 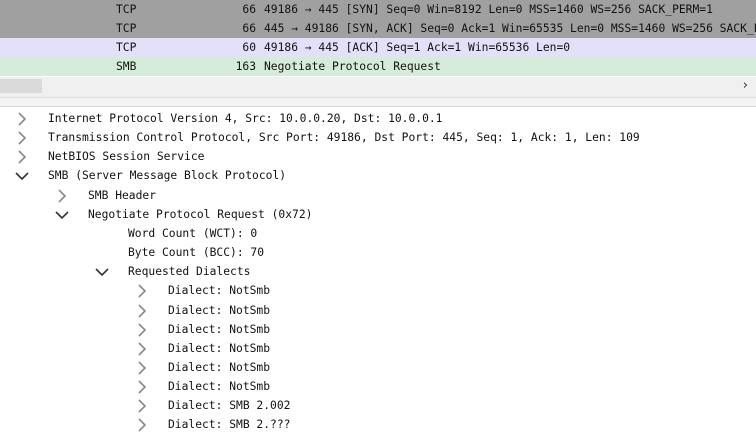 I want to click on tree-item: Byte Count (BCC): 70, so click(x=378, y=252).